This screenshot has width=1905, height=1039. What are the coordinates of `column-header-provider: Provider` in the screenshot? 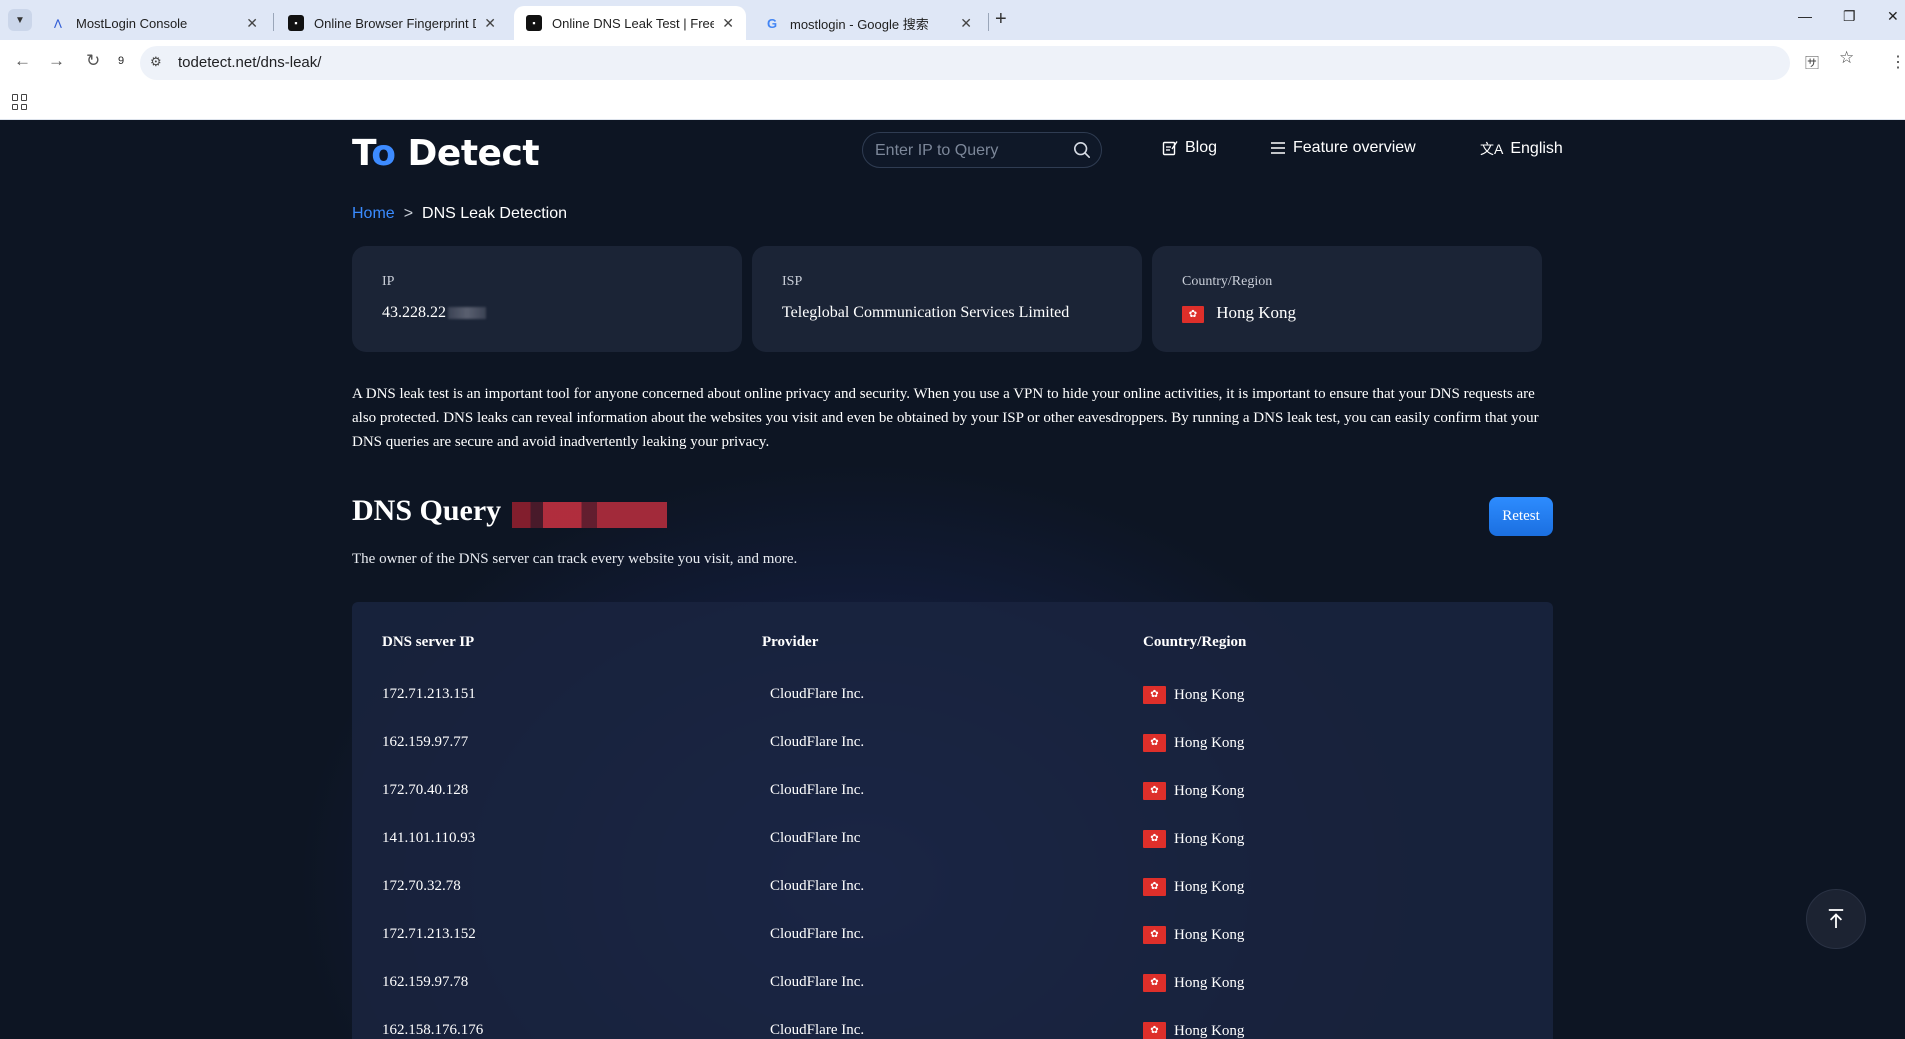 It's located at (790, 642).